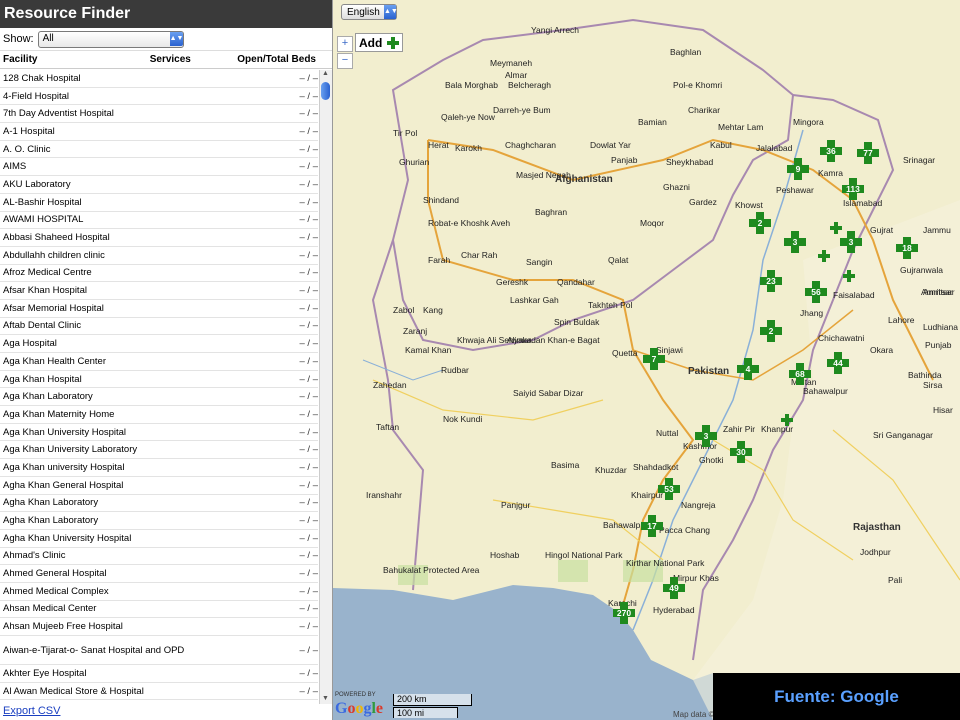 The width and height of the screenshot is (960, 720). What do you see at coordinates (136, 113) in the screenshot?
I see `facility-name: 7th Day Adventist Hospital` at bounding box center [136, 113].